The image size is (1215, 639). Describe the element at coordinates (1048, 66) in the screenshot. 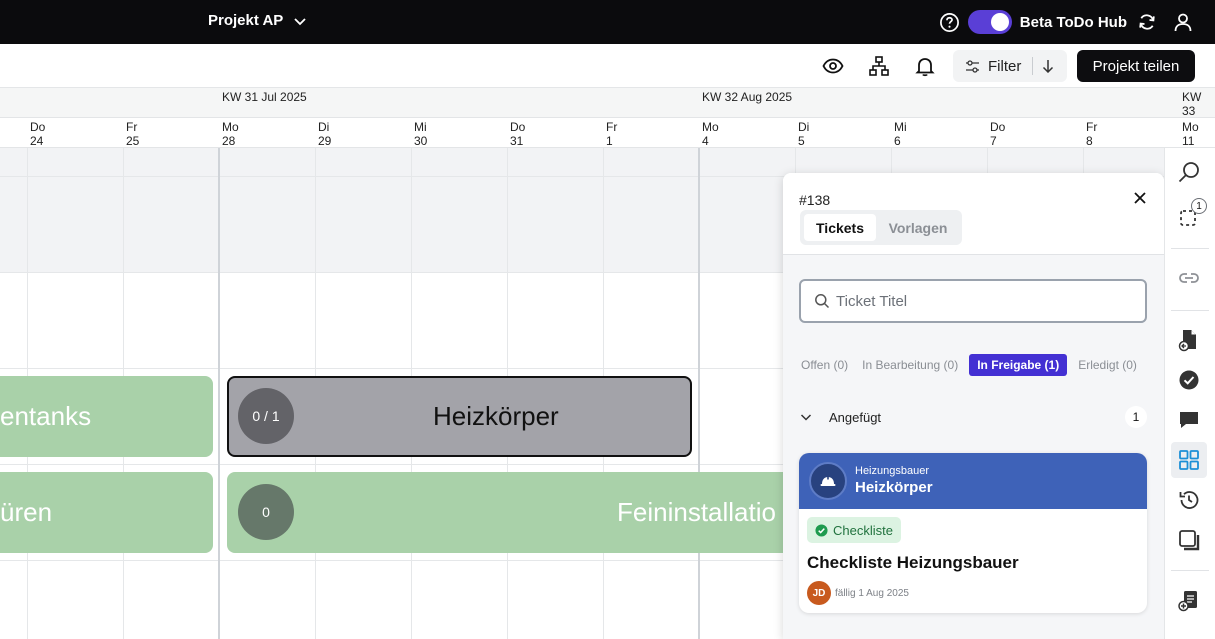

I see `sort-button` at that location.